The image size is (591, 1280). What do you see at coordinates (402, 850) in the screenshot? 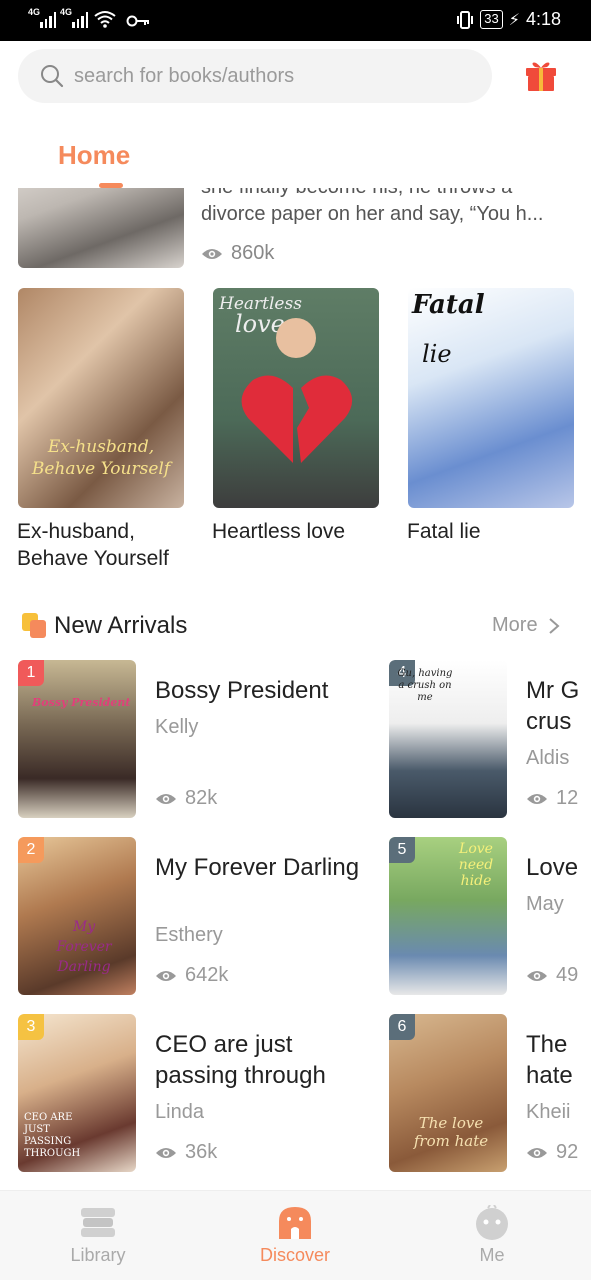
I see `rank-badge: 5` at bounding box center [402, 850].